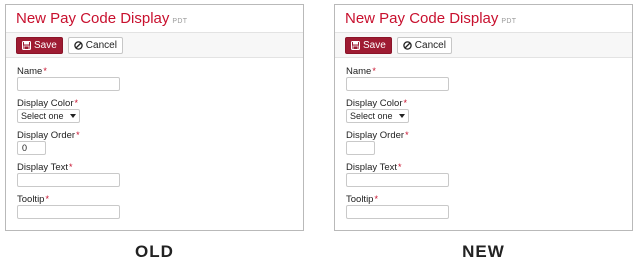  What do you see at coordinates (31, 148) in the screenshot?
I see `display-order-input: 0` at bounding box center [31, 148].